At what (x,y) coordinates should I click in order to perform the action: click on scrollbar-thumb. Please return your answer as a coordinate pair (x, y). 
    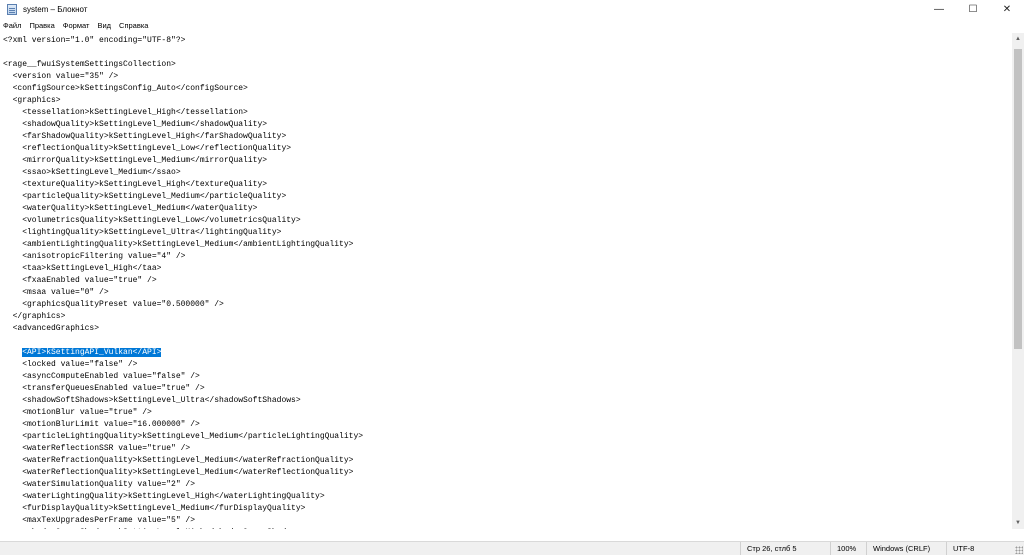
    Looking at the image, I should click on (1018, 199).